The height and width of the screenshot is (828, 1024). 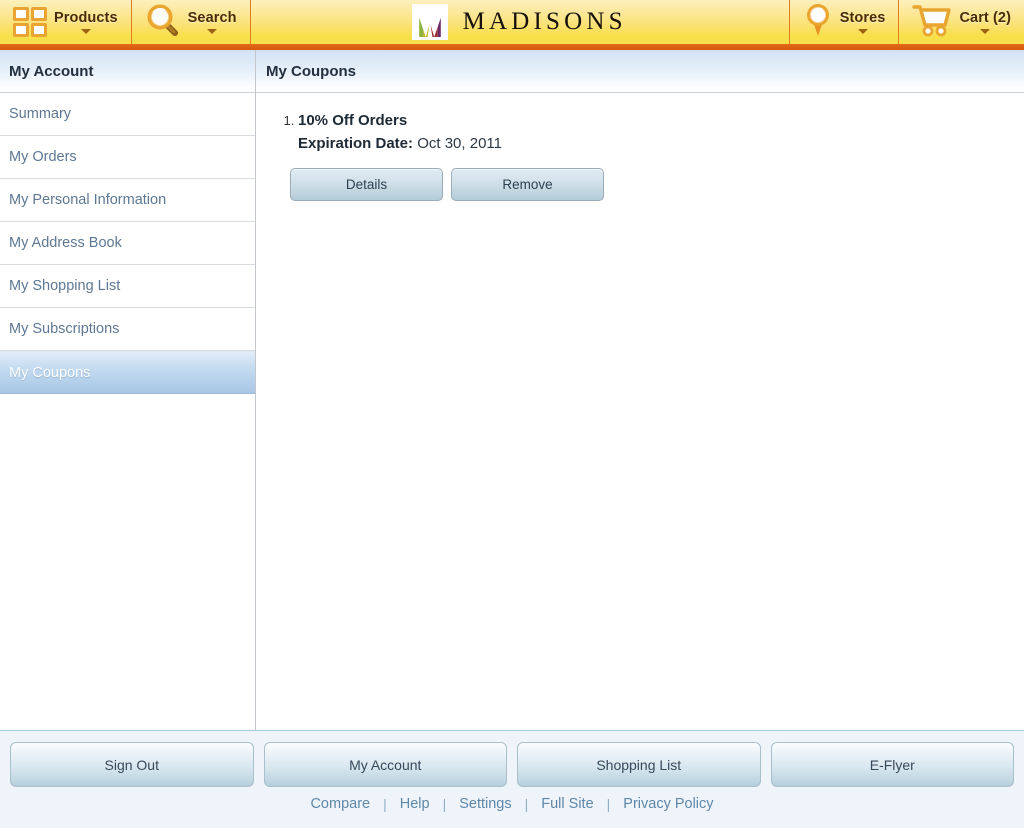 What do you see at coordinates (544, 21) in the screenshot?
I see `brand-name: MADISONS` at bounding box center [544, 21].